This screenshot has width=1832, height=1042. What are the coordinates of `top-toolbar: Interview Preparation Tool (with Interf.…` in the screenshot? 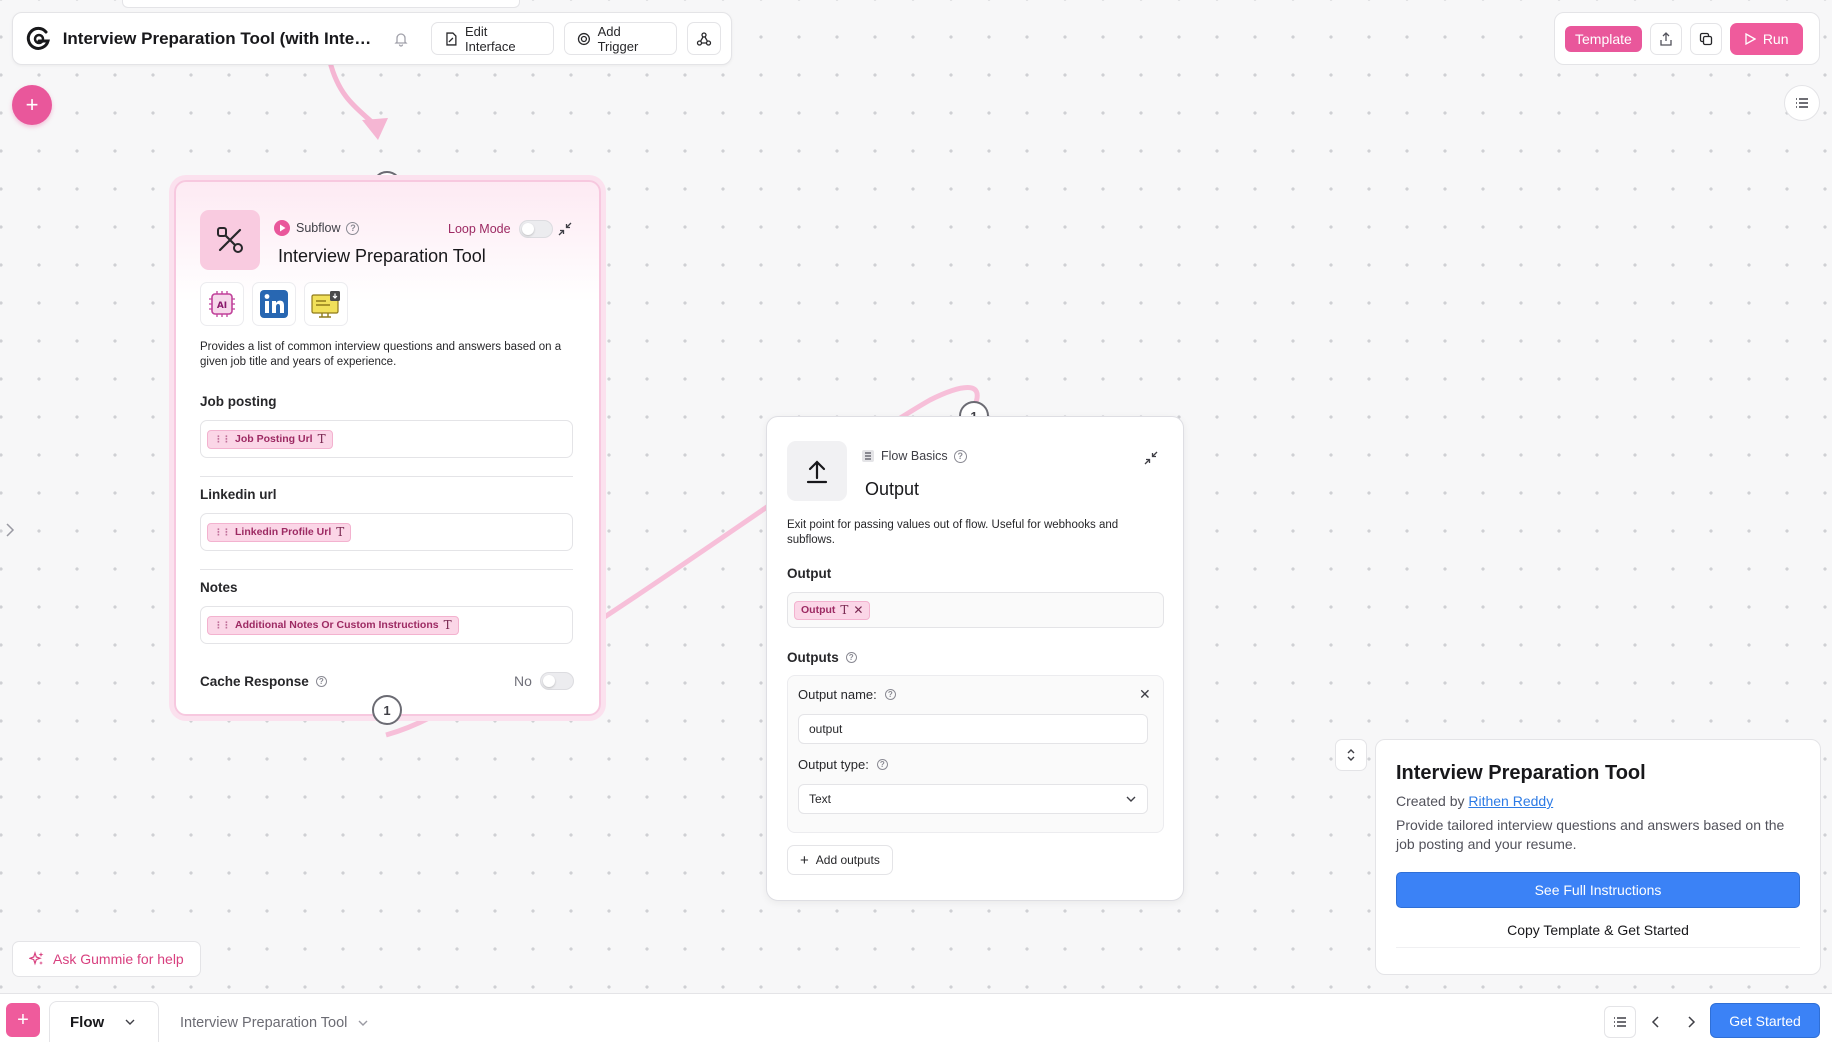 It's located at (372, 38).